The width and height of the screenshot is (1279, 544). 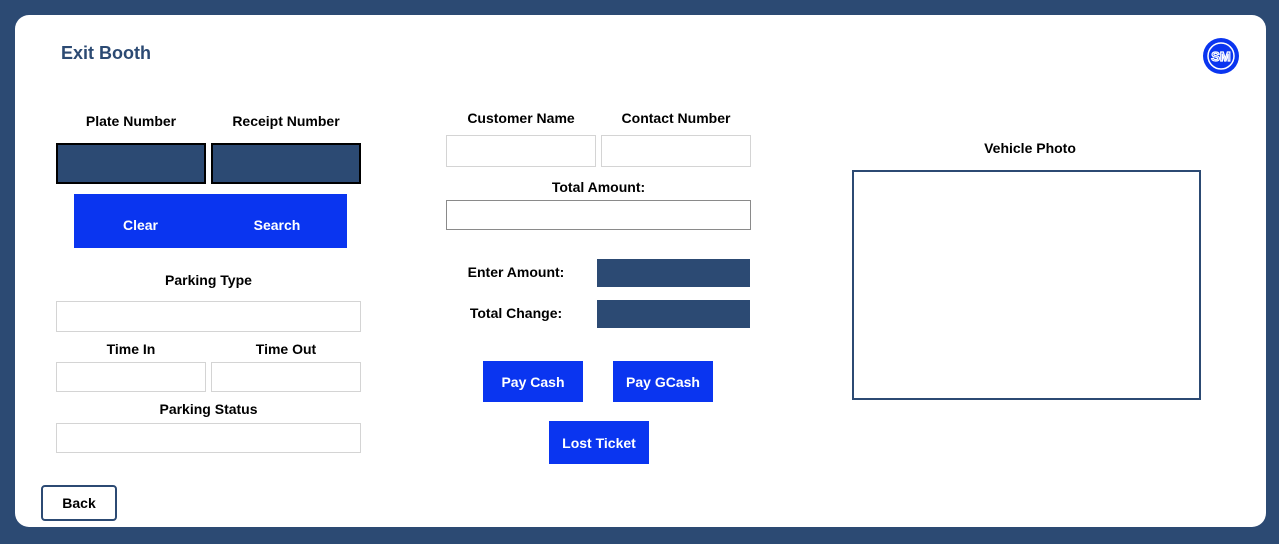 I want to click on customer-name-field, so click(x=521, y=151).